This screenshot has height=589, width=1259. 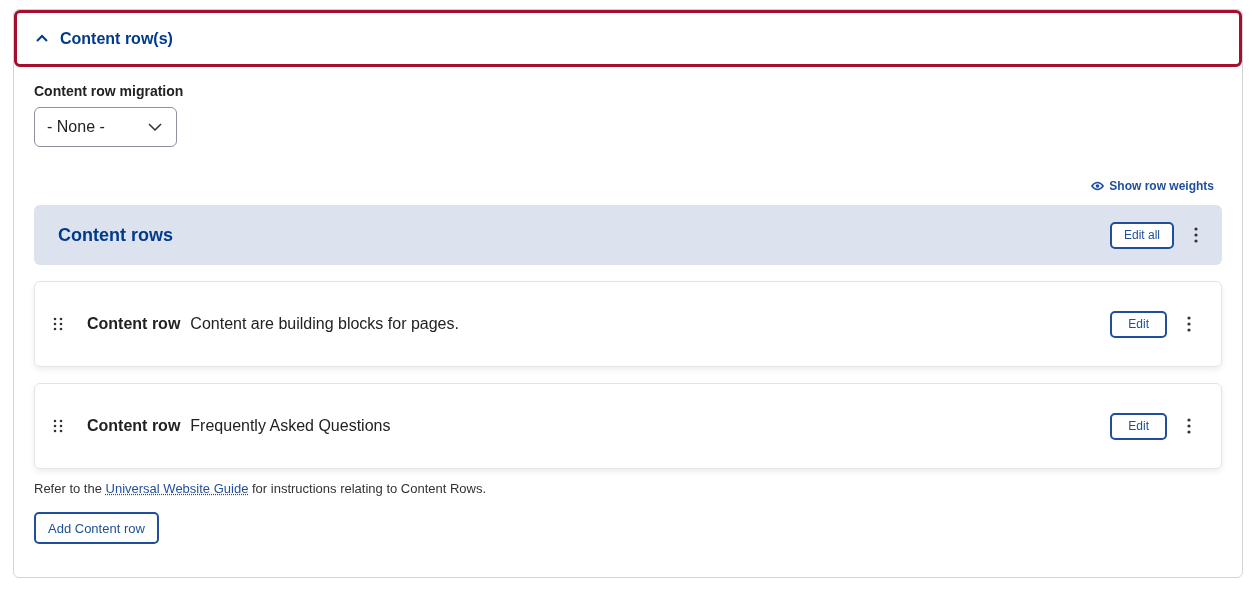 I want to click on select-field: - None -, so click(x=105, y=127).